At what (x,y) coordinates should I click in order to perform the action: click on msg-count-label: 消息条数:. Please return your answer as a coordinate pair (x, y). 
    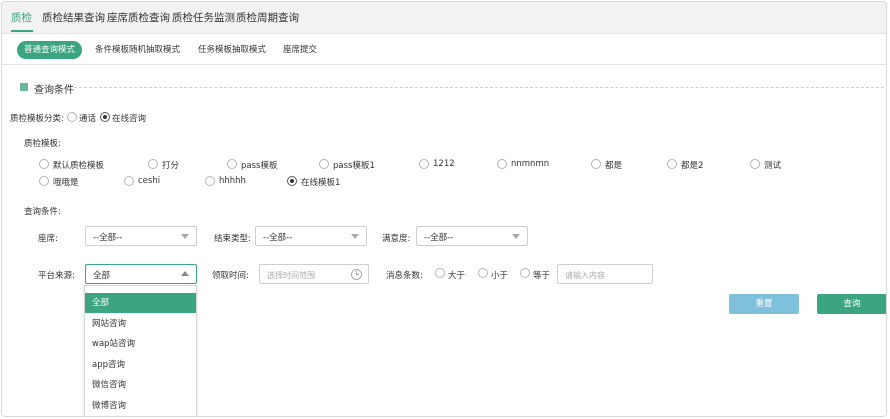
    Looking at the image, I should click on (404, 276).